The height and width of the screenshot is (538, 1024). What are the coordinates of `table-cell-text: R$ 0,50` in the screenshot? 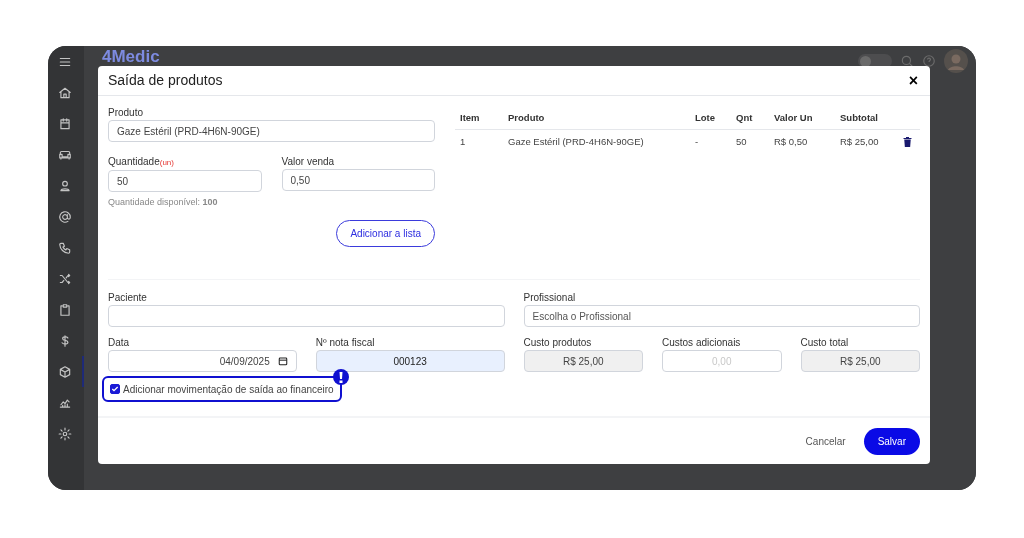 It's located at (791, 141).